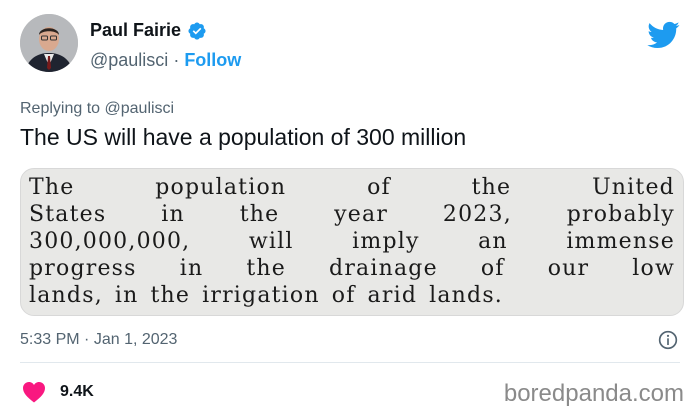  What do you see at coordinates (352, 187) in the screenshot?
I see `clipping-line: The population of the United` at bounding box center [352, 187].